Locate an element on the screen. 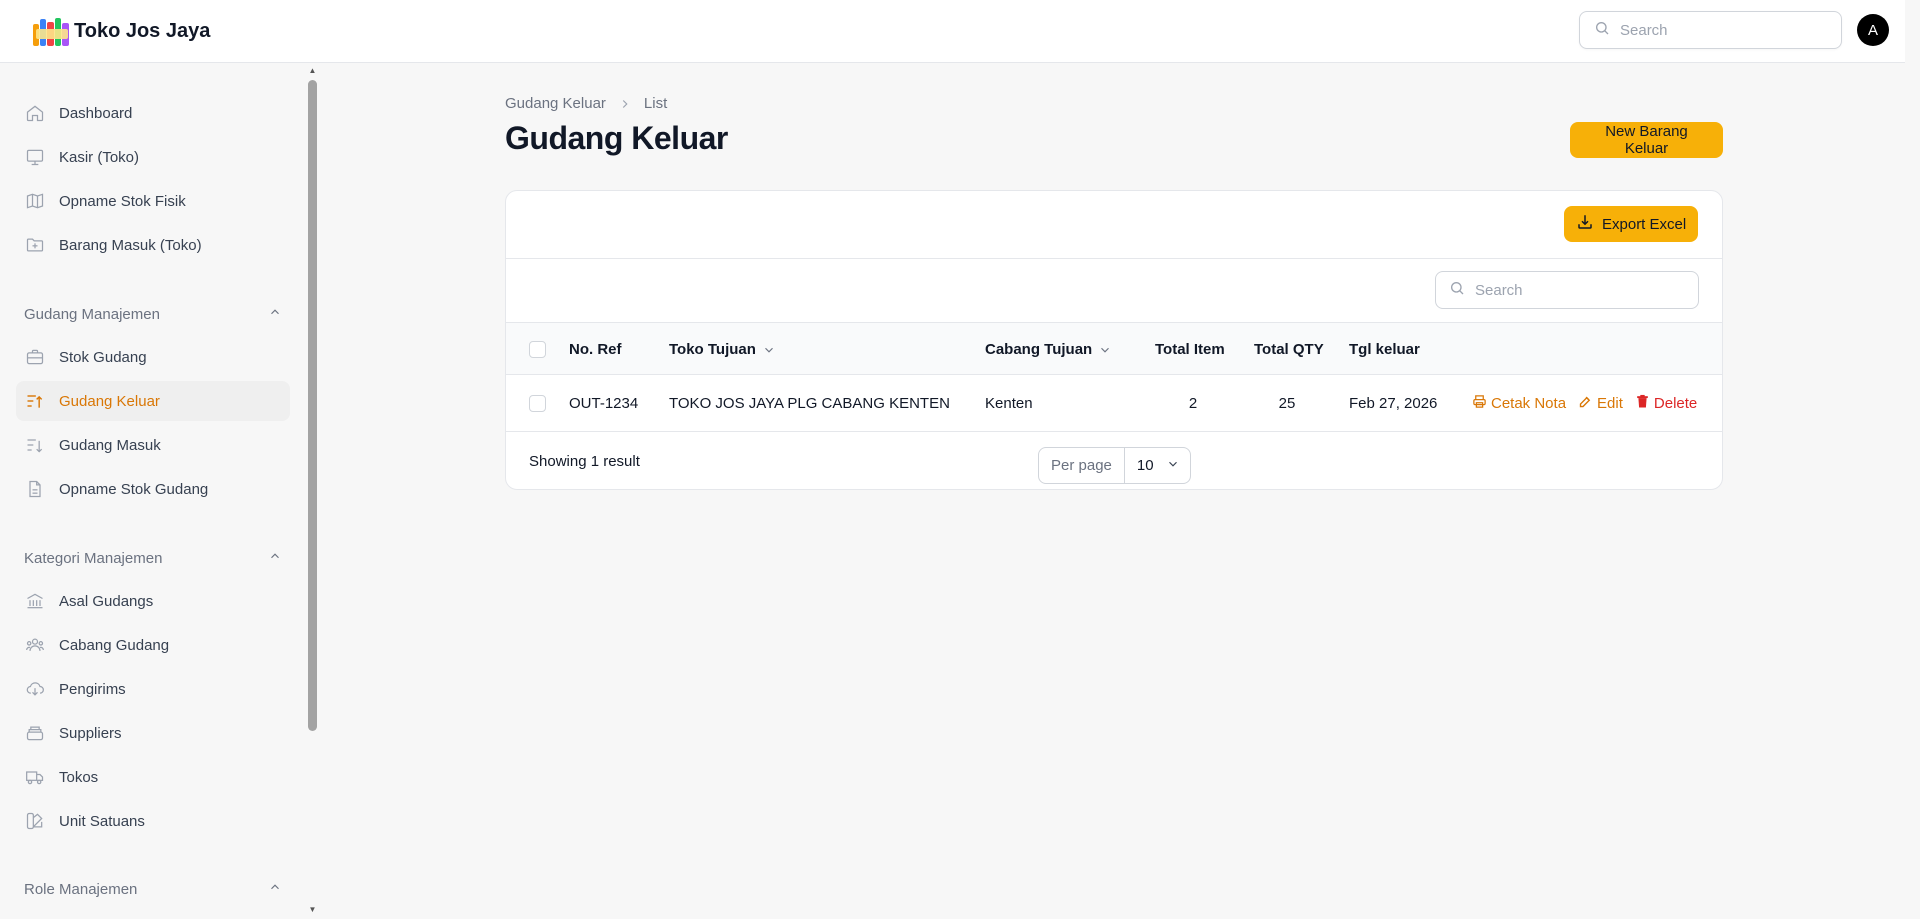 The width and height of the screenshot is (1920, 919). brand: Toko Jos Jaya is located at coordinates (119, 31).